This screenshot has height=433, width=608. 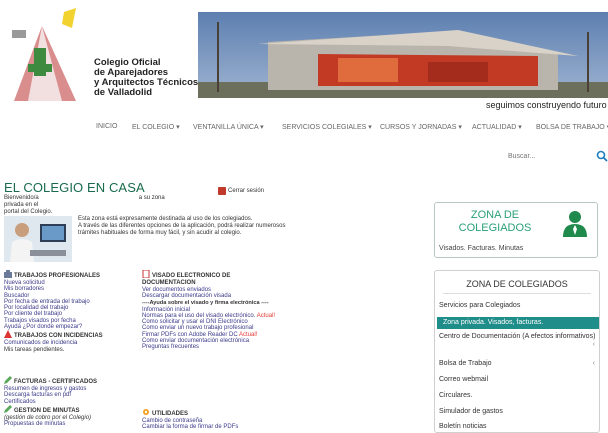 I want to click on user-icon, so click(x=575, y=224).